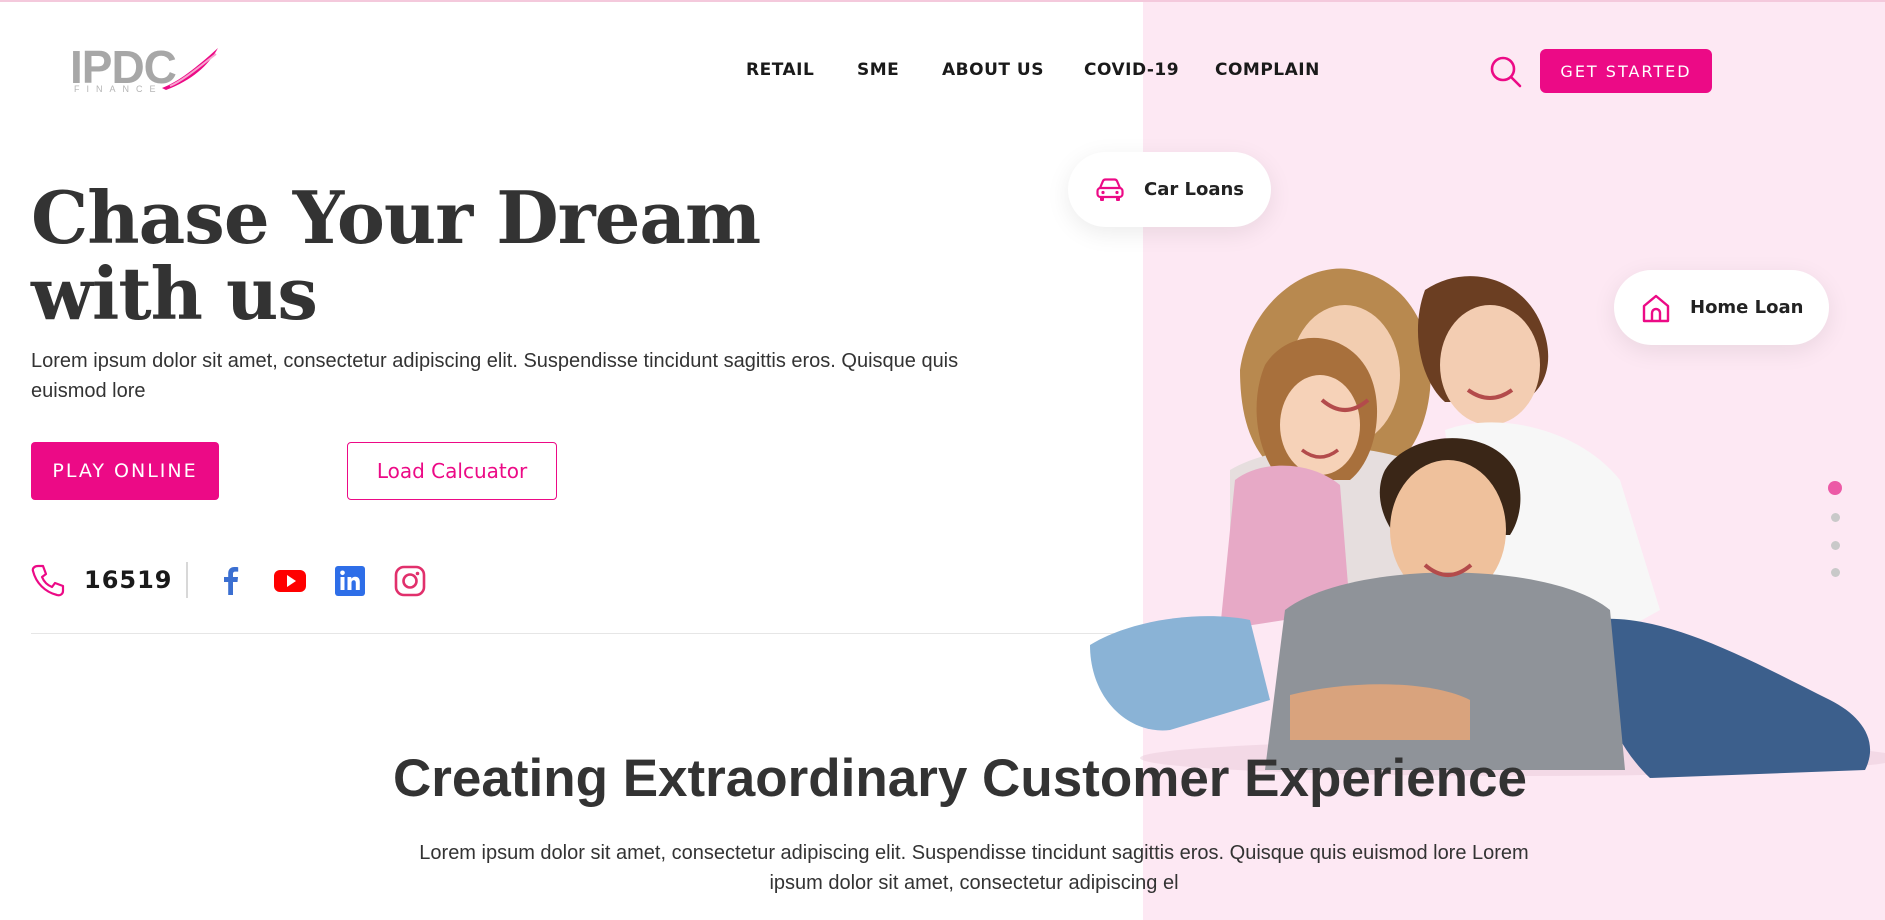 The width and height of the screenshot is (1885, 920). Describe the element at coordinates (1656, 308) in the screenshot. I see `home-icon` at that location.